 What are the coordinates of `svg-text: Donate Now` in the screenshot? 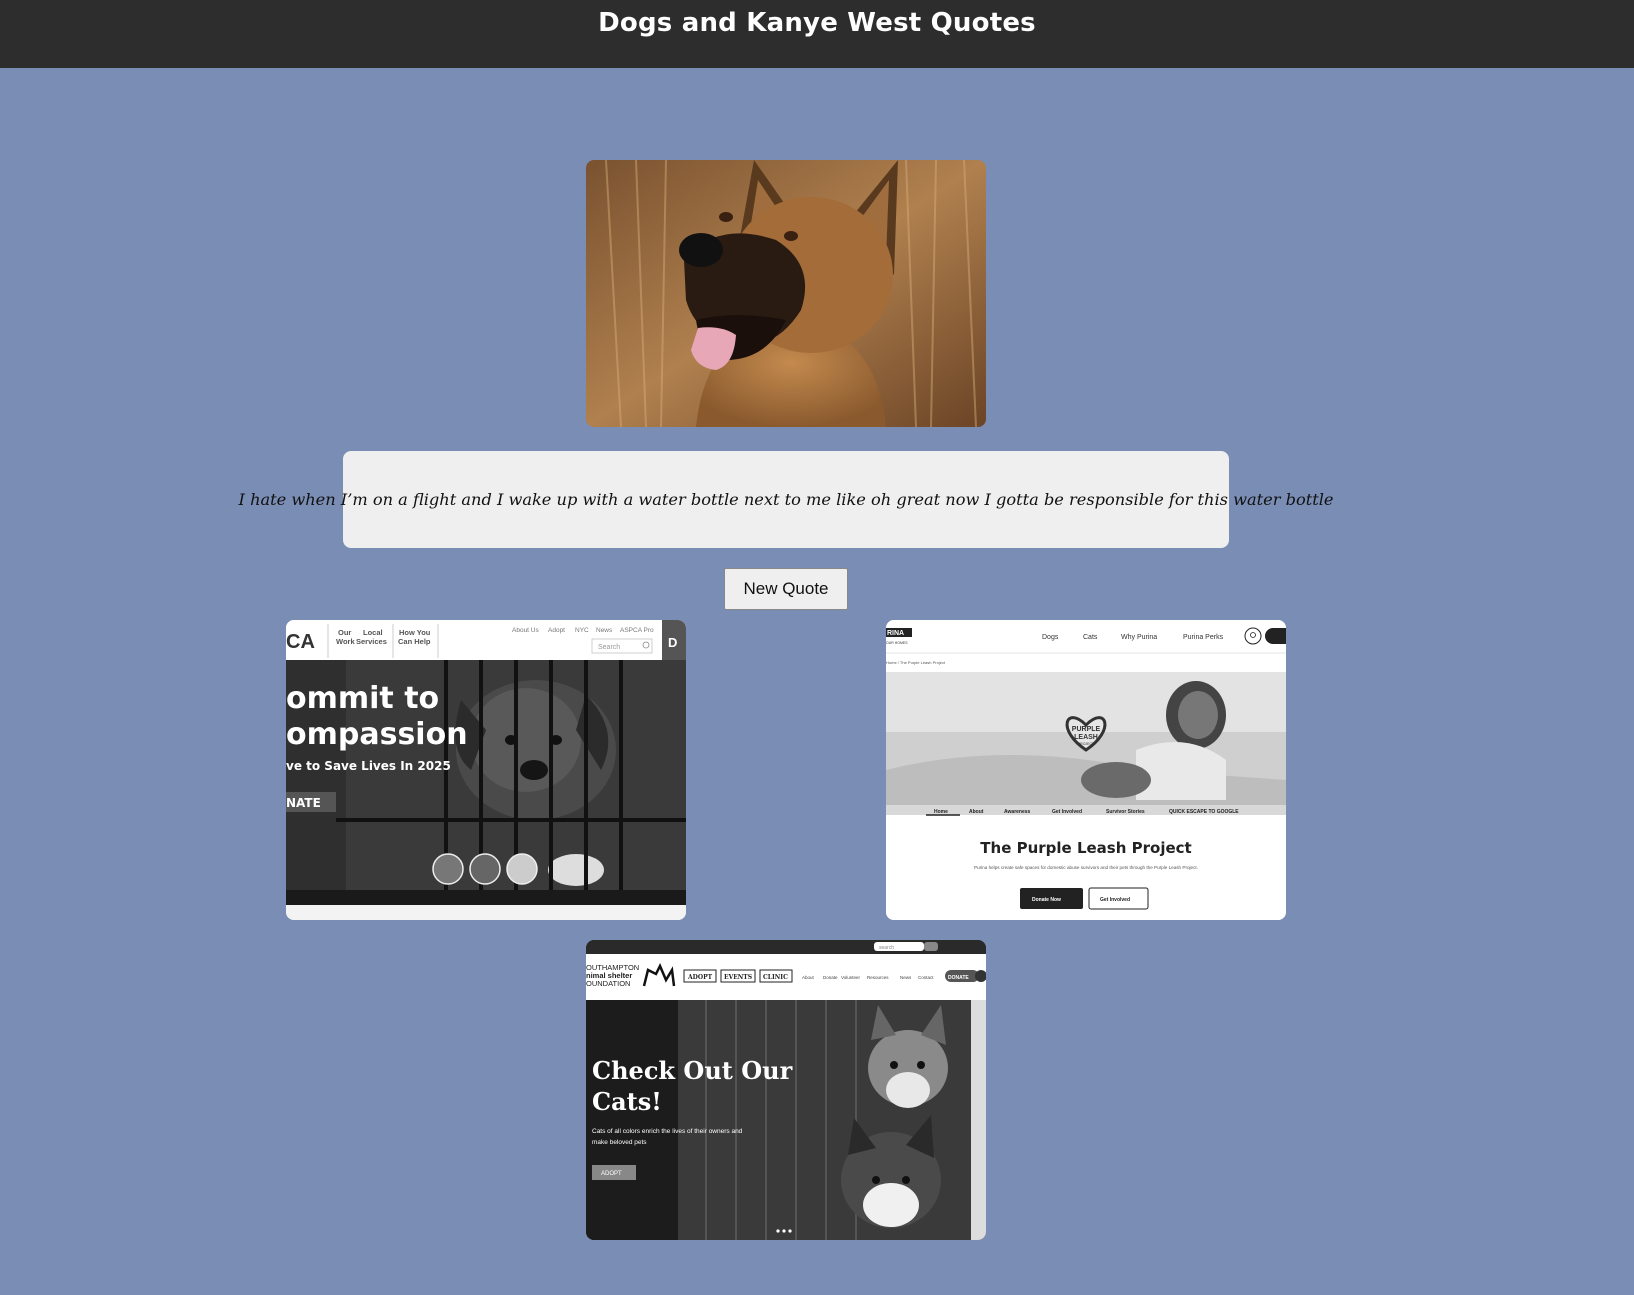 It's located at (1046, 900).